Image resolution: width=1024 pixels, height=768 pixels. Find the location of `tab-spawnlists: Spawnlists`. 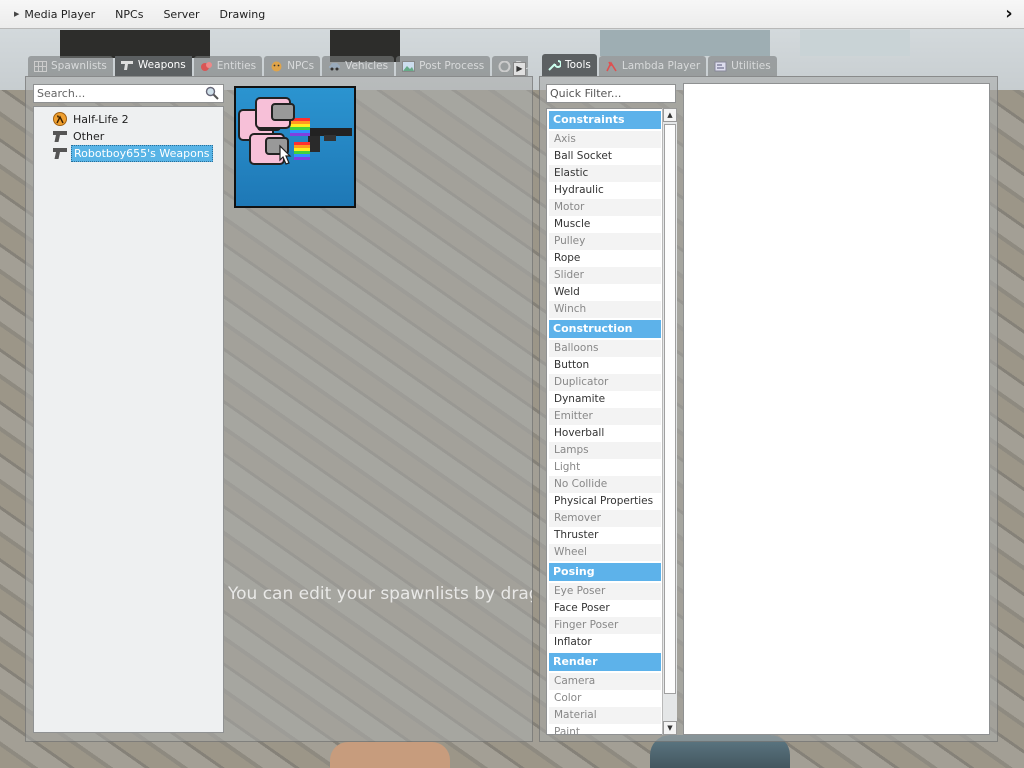

tab-spawnlists: Spawnlists is located at coordinates (70, 66).